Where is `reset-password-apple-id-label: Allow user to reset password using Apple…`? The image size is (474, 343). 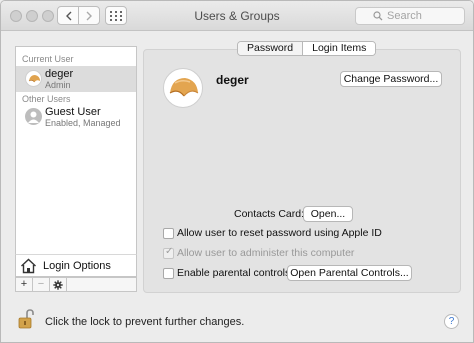 reset-password-apple-id-label: Allow user to reset password using Apple… is located at coordinates (279, 233).